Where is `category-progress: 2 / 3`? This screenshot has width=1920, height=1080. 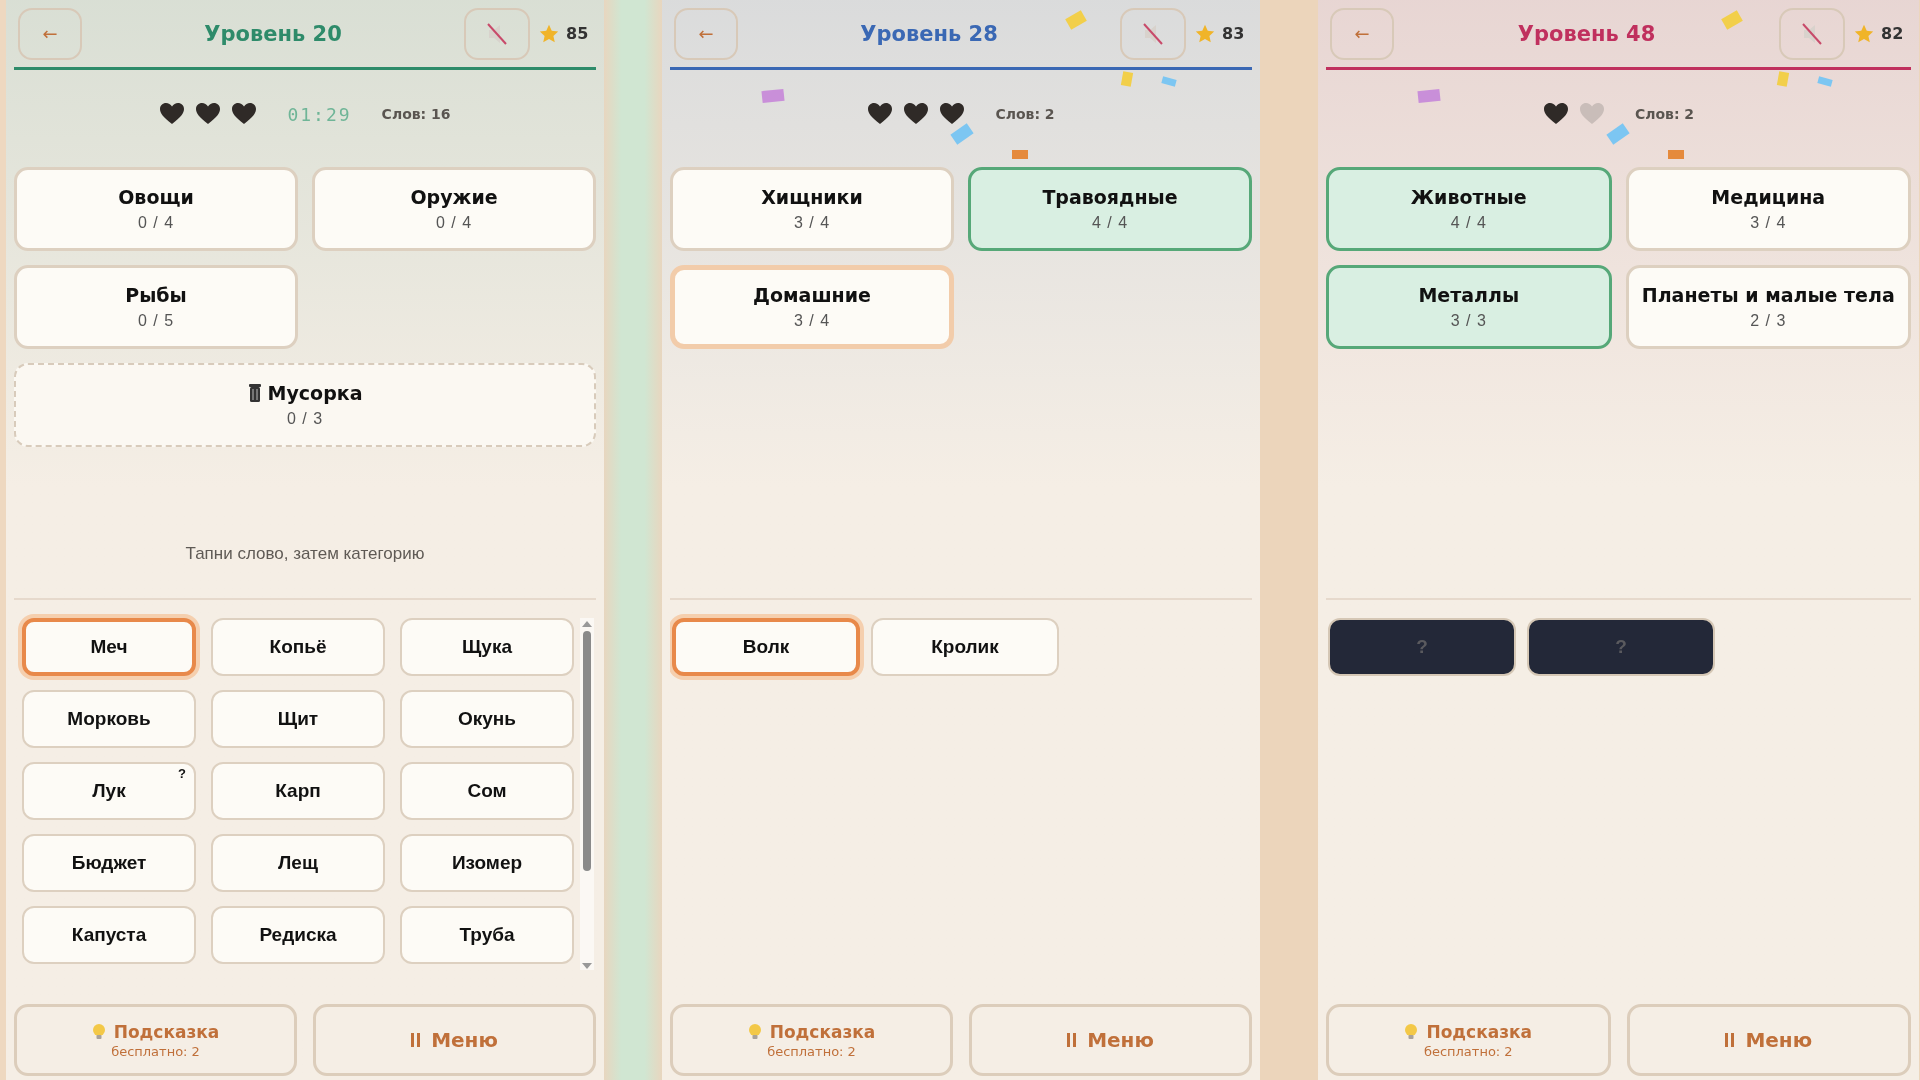
category-progress: 2 / 3 is located at coordinates (1768, 321).